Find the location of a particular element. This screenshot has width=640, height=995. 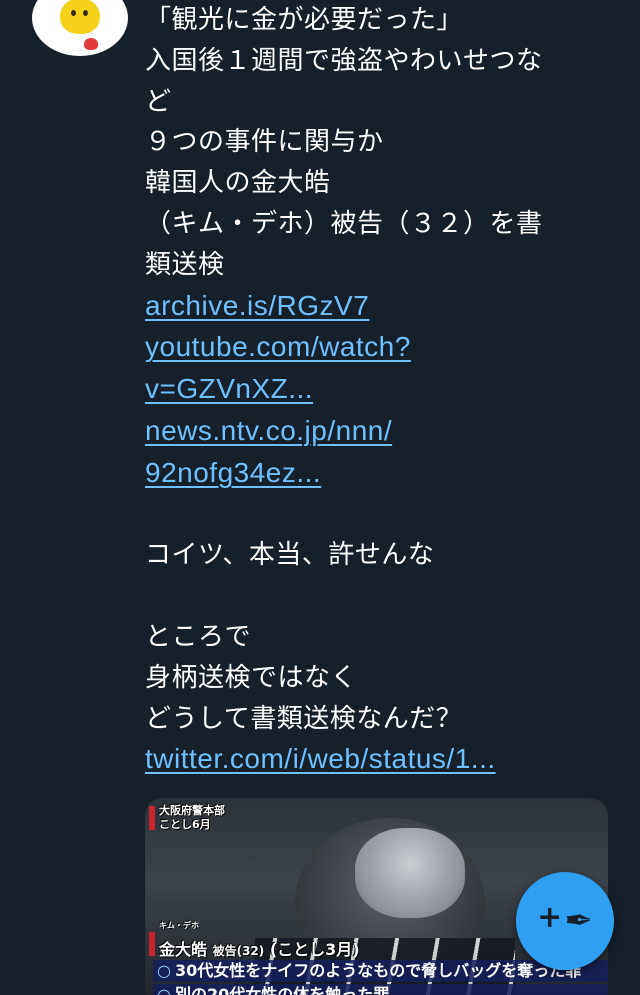

plus-icon: + is located at coordinates (550, 917).